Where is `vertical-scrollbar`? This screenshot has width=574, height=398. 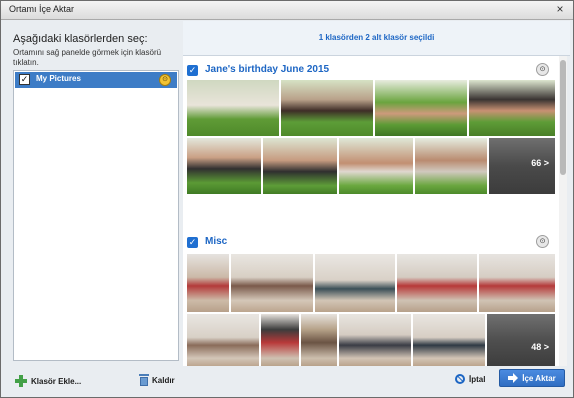
vertical-scrollbar is located at coordinates (563, 211).